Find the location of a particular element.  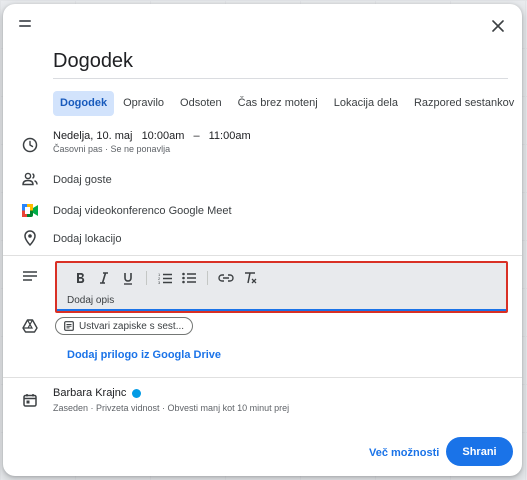

numbered-list-icon: 123 is located at coordinates (165, 278).